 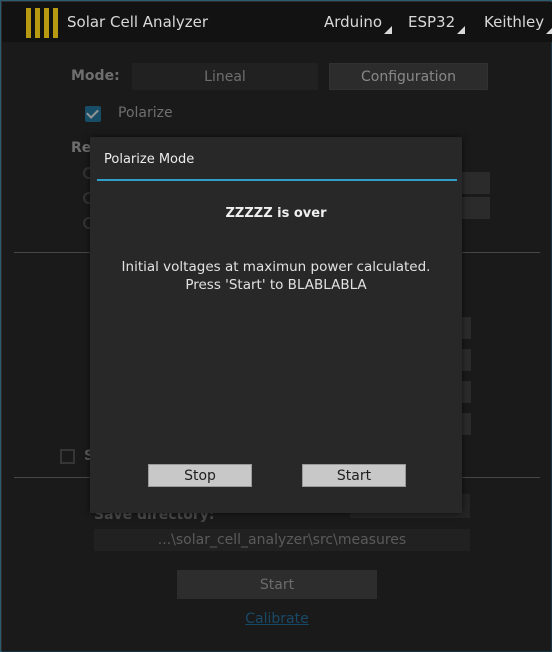 I want to click on dialog-title: Polarize Mode, so click(x=149, y=159).